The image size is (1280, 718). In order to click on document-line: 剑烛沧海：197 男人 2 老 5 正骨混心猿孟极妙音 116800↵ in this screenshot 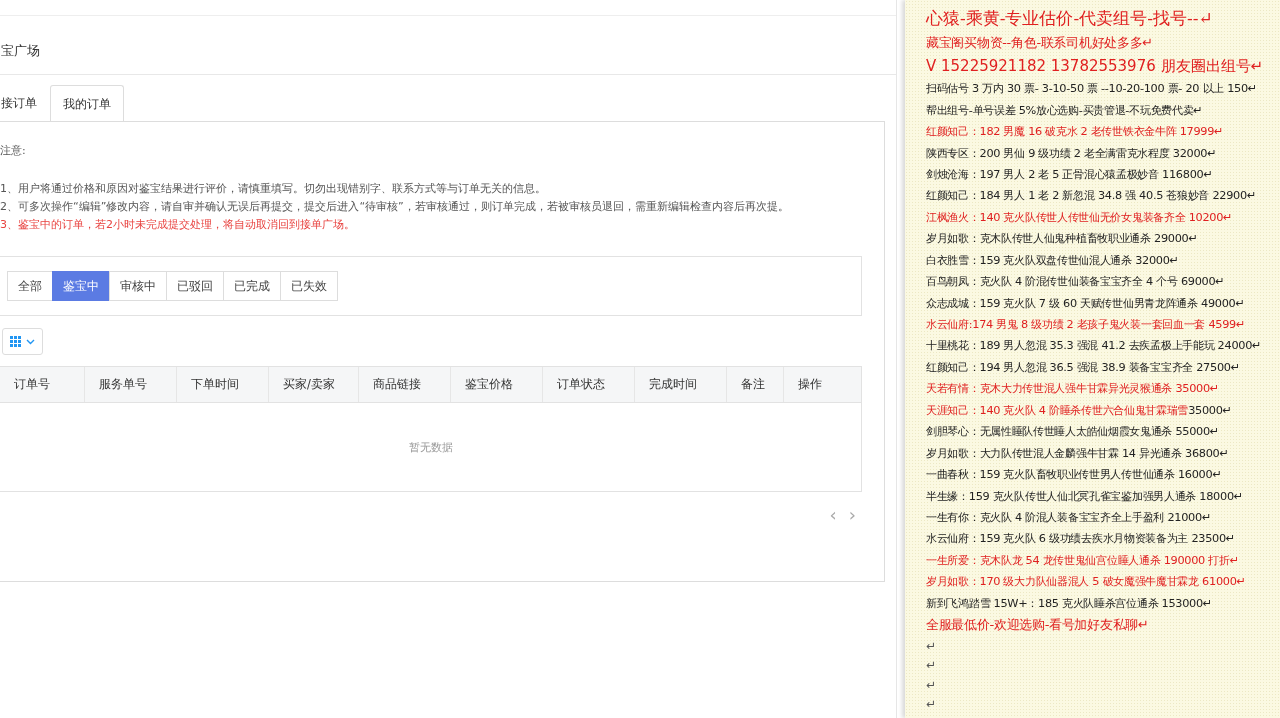, I will do `click(1069, 174)`.